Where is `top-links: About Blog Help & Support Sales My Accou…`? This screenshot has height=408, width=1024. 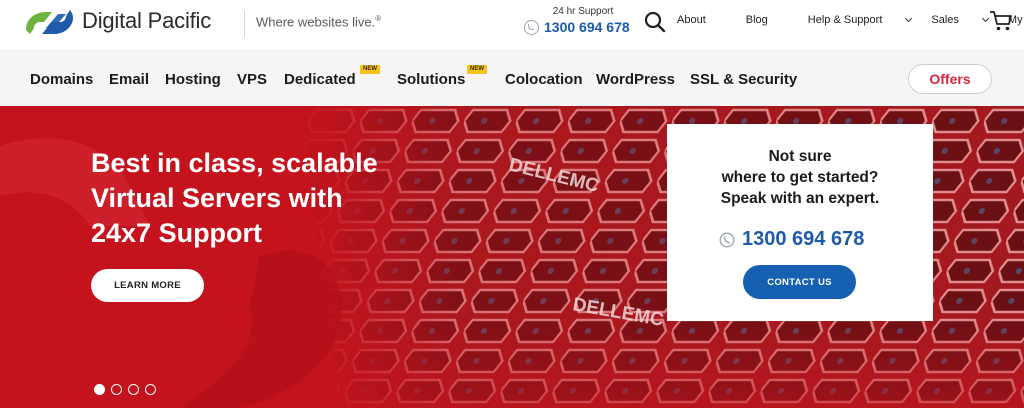
top-links: About Blog Help & Support Sales My Accou… is located at coordinates (850, 20).